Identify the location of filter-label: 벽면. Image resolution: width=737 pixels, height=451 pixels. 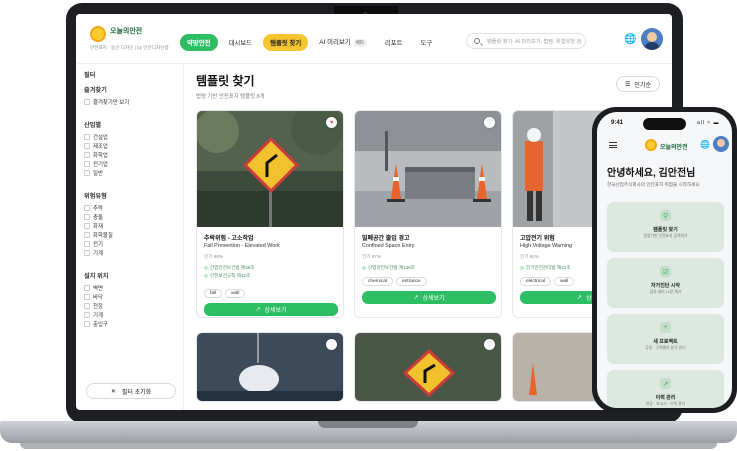
(98, 288).